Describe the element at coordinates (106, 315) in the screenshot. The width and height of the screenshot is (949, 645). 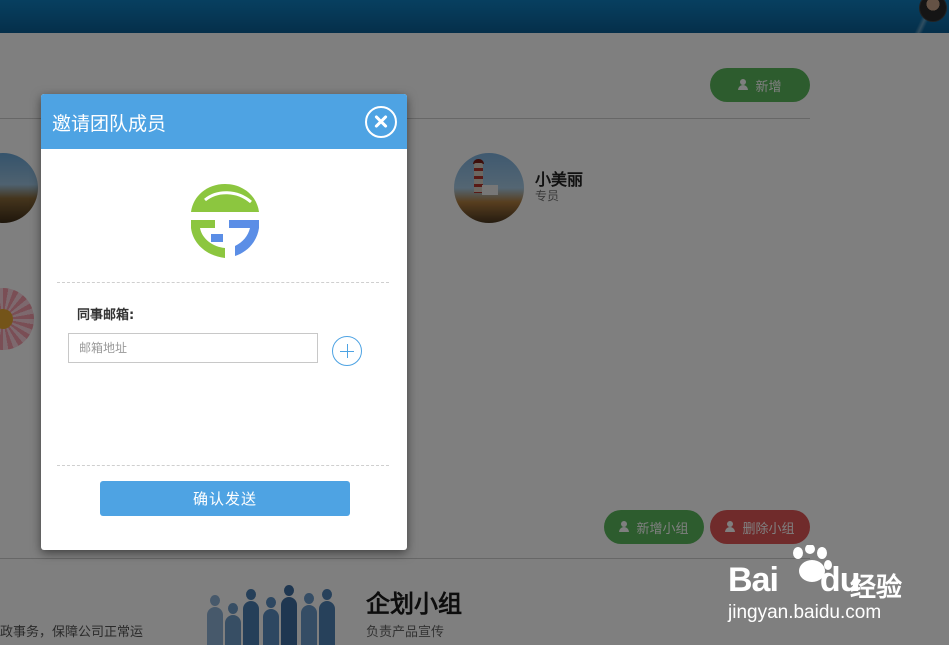
I see `email-field-label: 同事邮箱:` at that location.